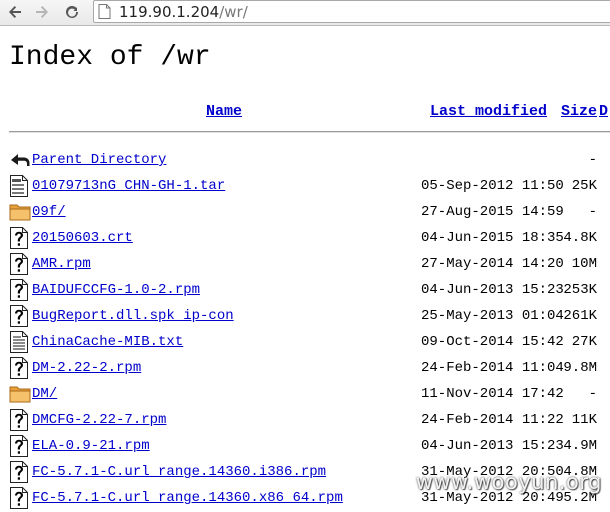 Image resolution: width=610 pixels, height=512 pixels. What do you see at coordinates (492, 316) in the screenshot?
I see `last-modified: 25-May-2013 01:04` at bounding box center [492, 316].